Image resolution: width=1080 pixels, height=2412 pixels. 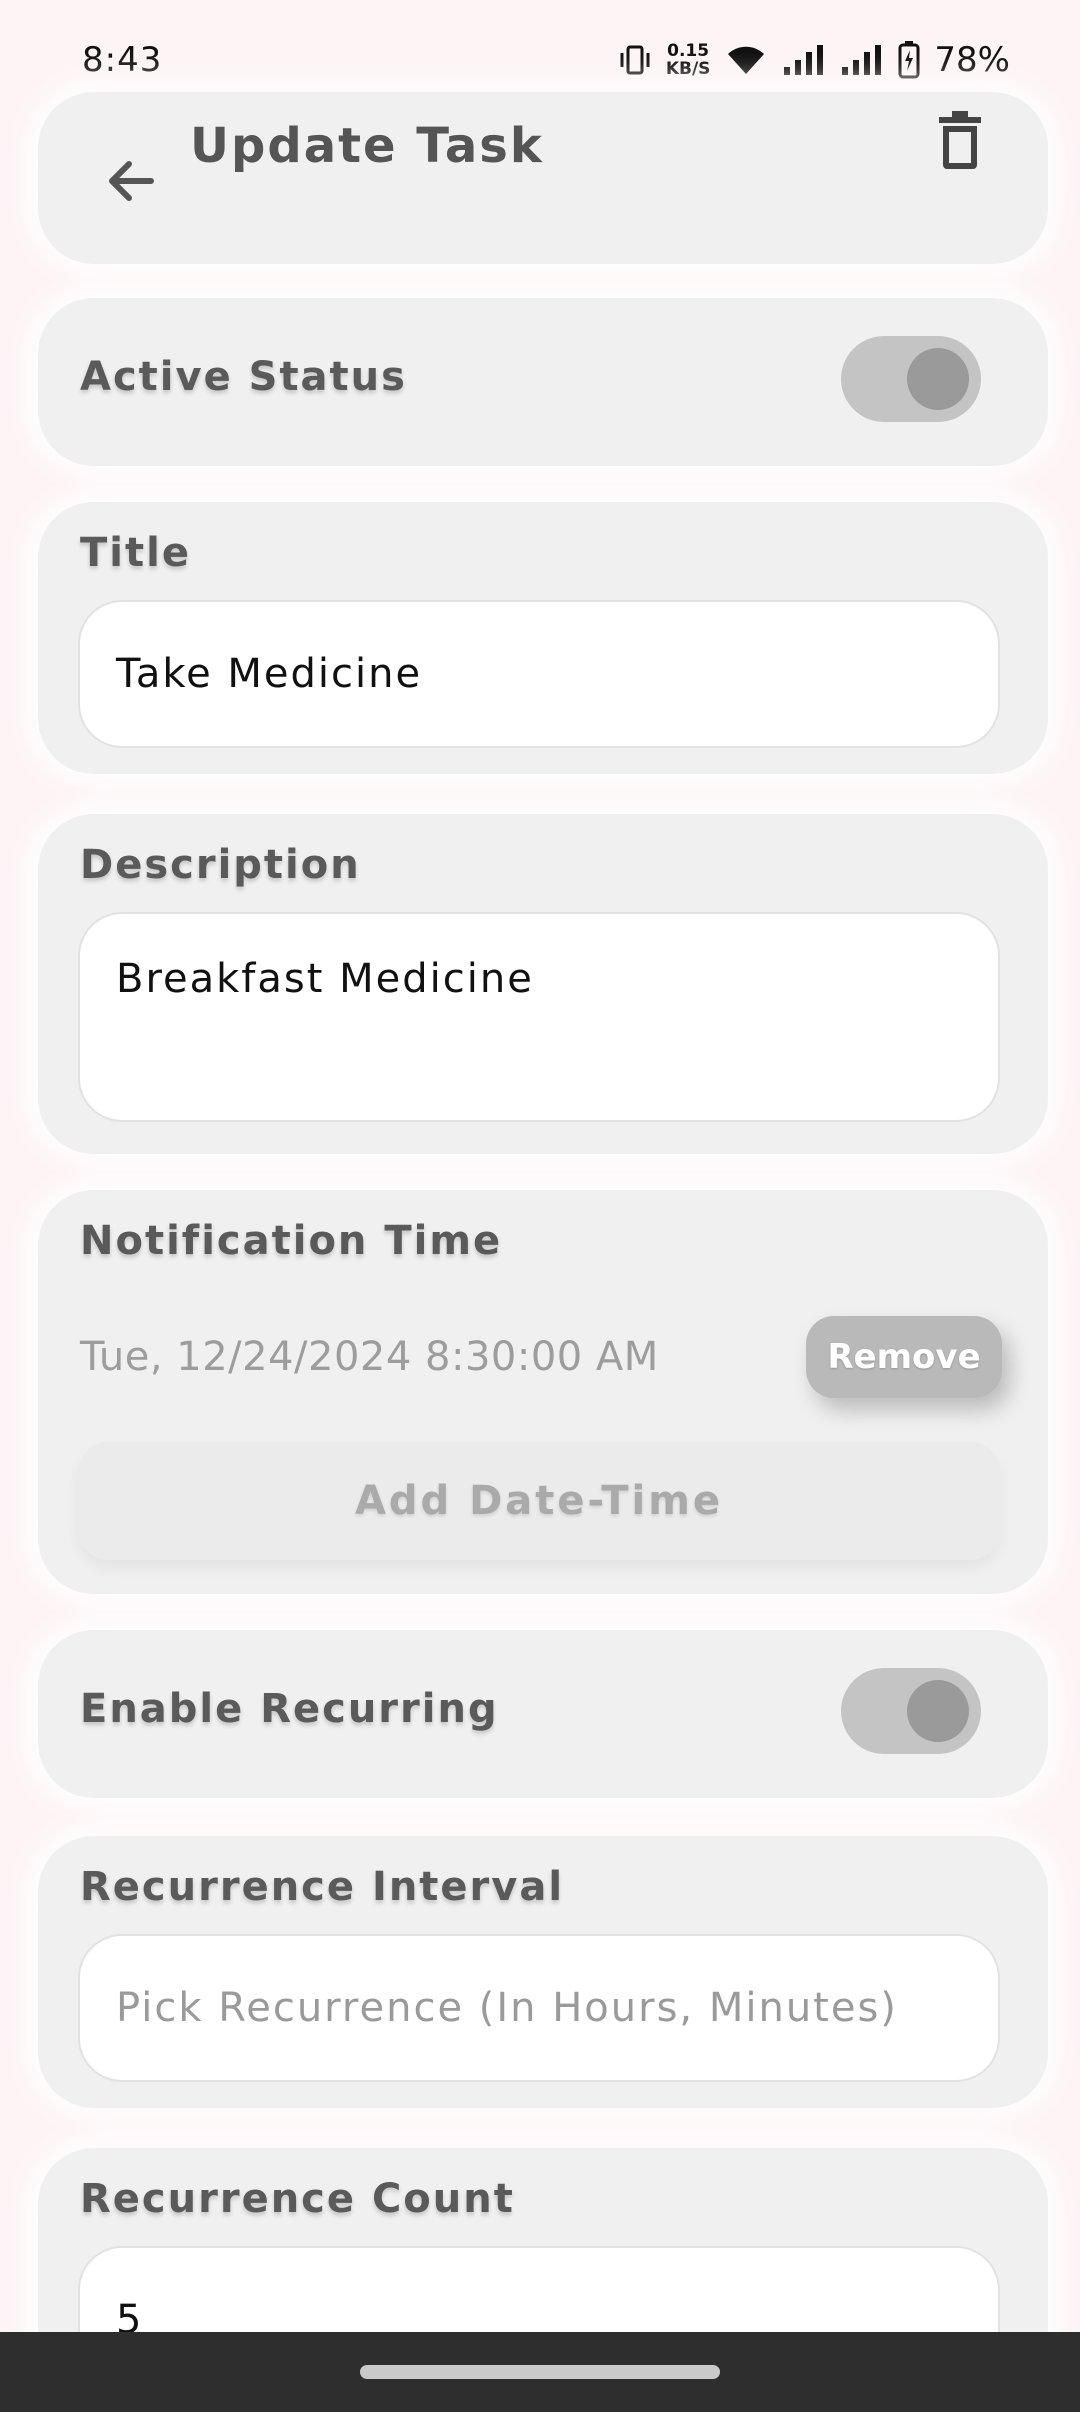 What do you see at coordinates (909, 60) in the screenshot?
I see `battery-icon` at bounding box center [909, 60].